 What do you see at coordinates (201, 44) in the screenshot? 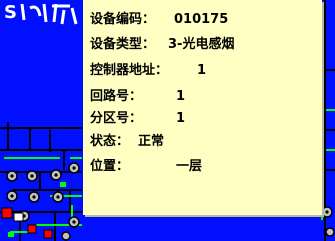
I see `device-type-value: 3-光电感烟` at bounding box center [201, 44].